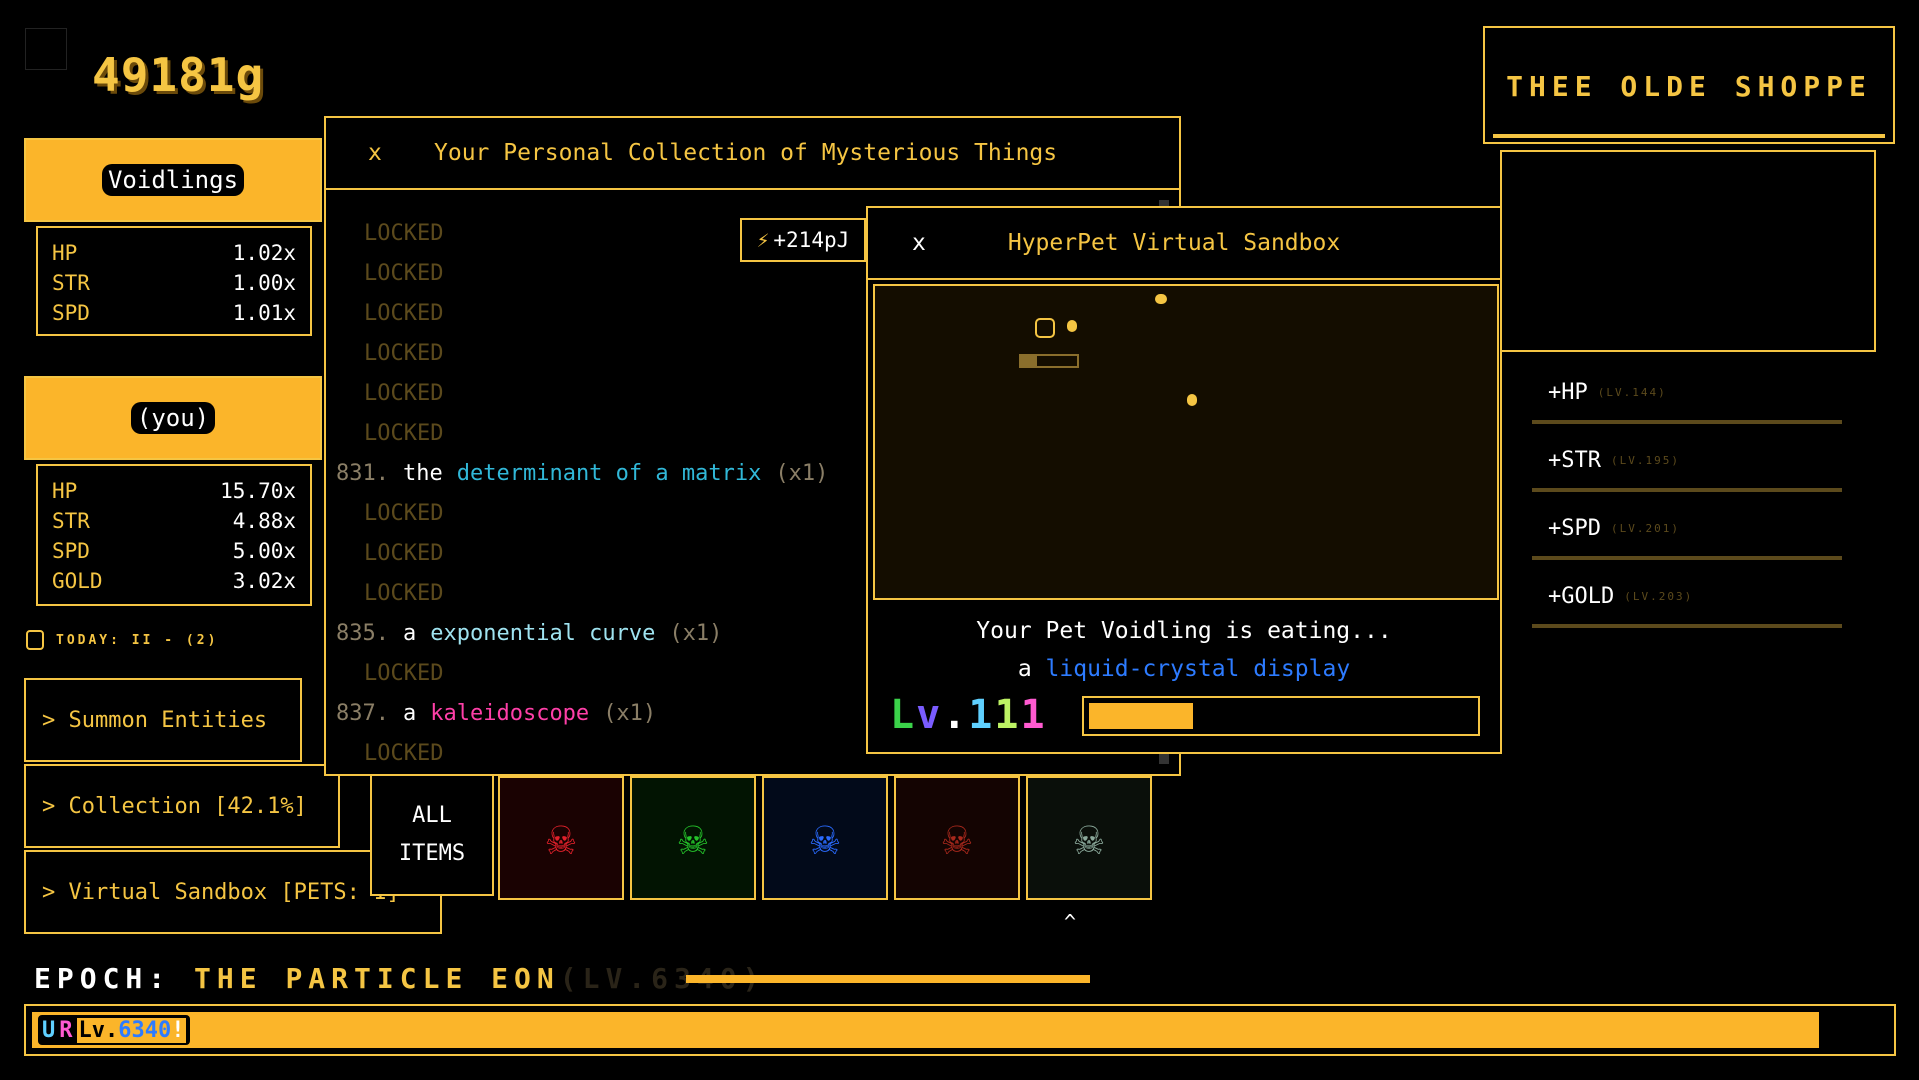  Describe the element at coordinates (362, 633) in the screenshot. I see `item-number: 835.` at that location.